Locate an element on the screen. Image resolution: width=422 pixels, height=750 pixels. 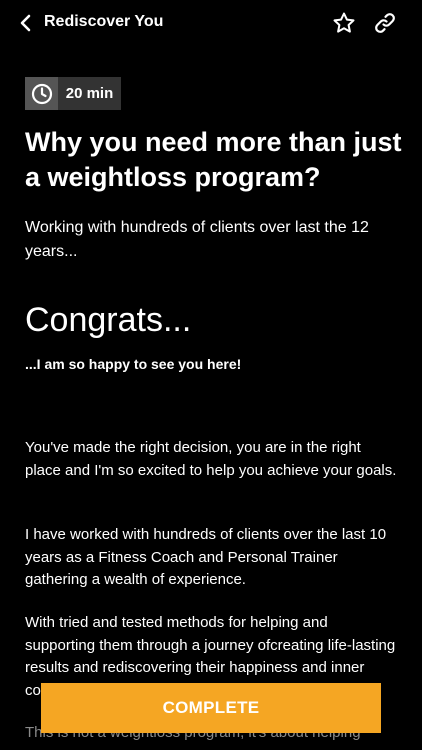
top-bar: Rediscover You is located at coordinates (211, 23).